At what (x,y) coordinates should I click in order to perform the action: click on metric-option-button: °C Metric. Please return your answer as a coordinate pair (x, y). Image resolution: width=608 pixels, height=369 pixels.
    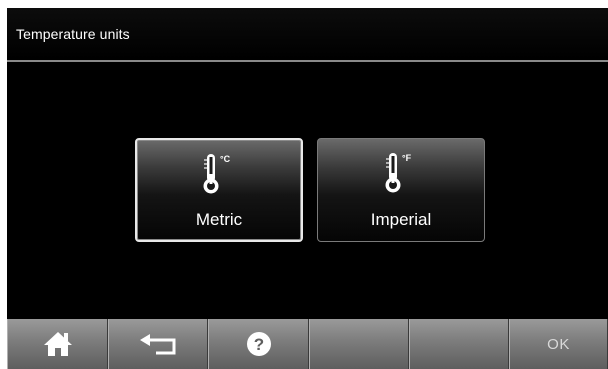
    Looking at the image, I should click on (219, 190).